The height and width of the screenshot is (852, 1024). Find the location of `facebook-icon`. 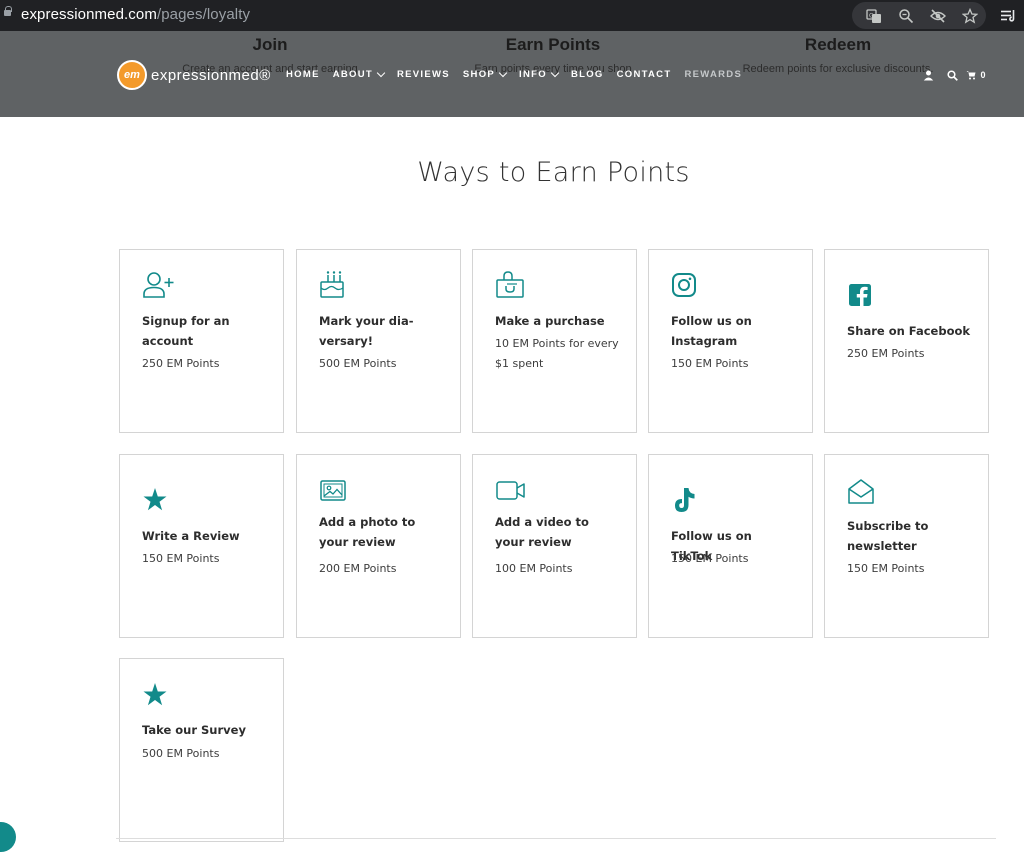

facebook-icon is located at coordinates (863, 296).